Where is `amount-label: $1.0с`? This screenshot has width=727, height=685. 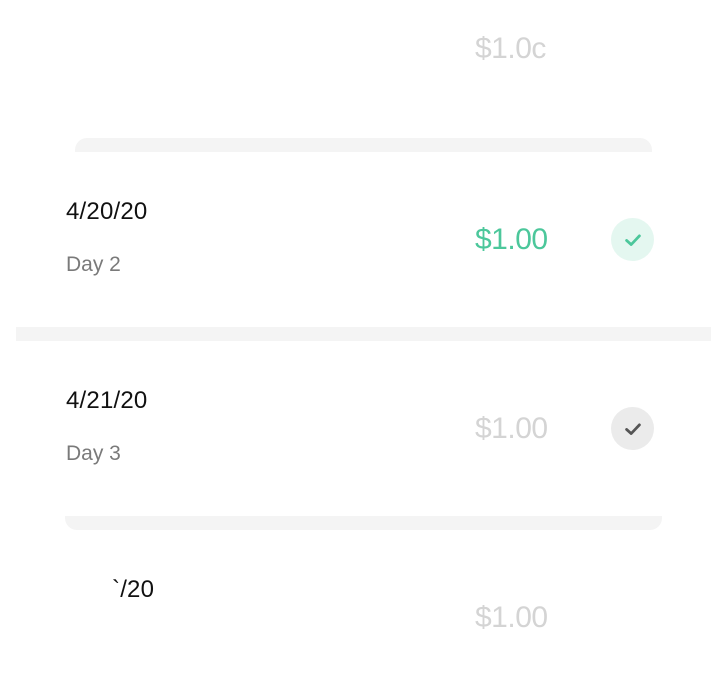 amount-label: $1.0с is located at coordinates (510, 48).